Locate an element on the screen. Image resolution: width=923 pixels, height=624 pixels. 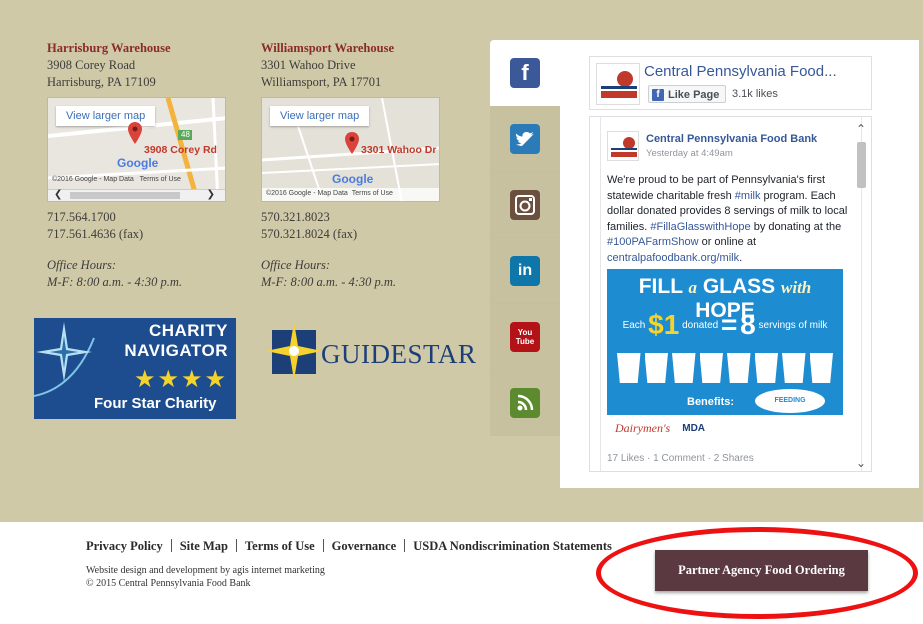
hashtag-milk: #milk is located at coordinates (748, 196).